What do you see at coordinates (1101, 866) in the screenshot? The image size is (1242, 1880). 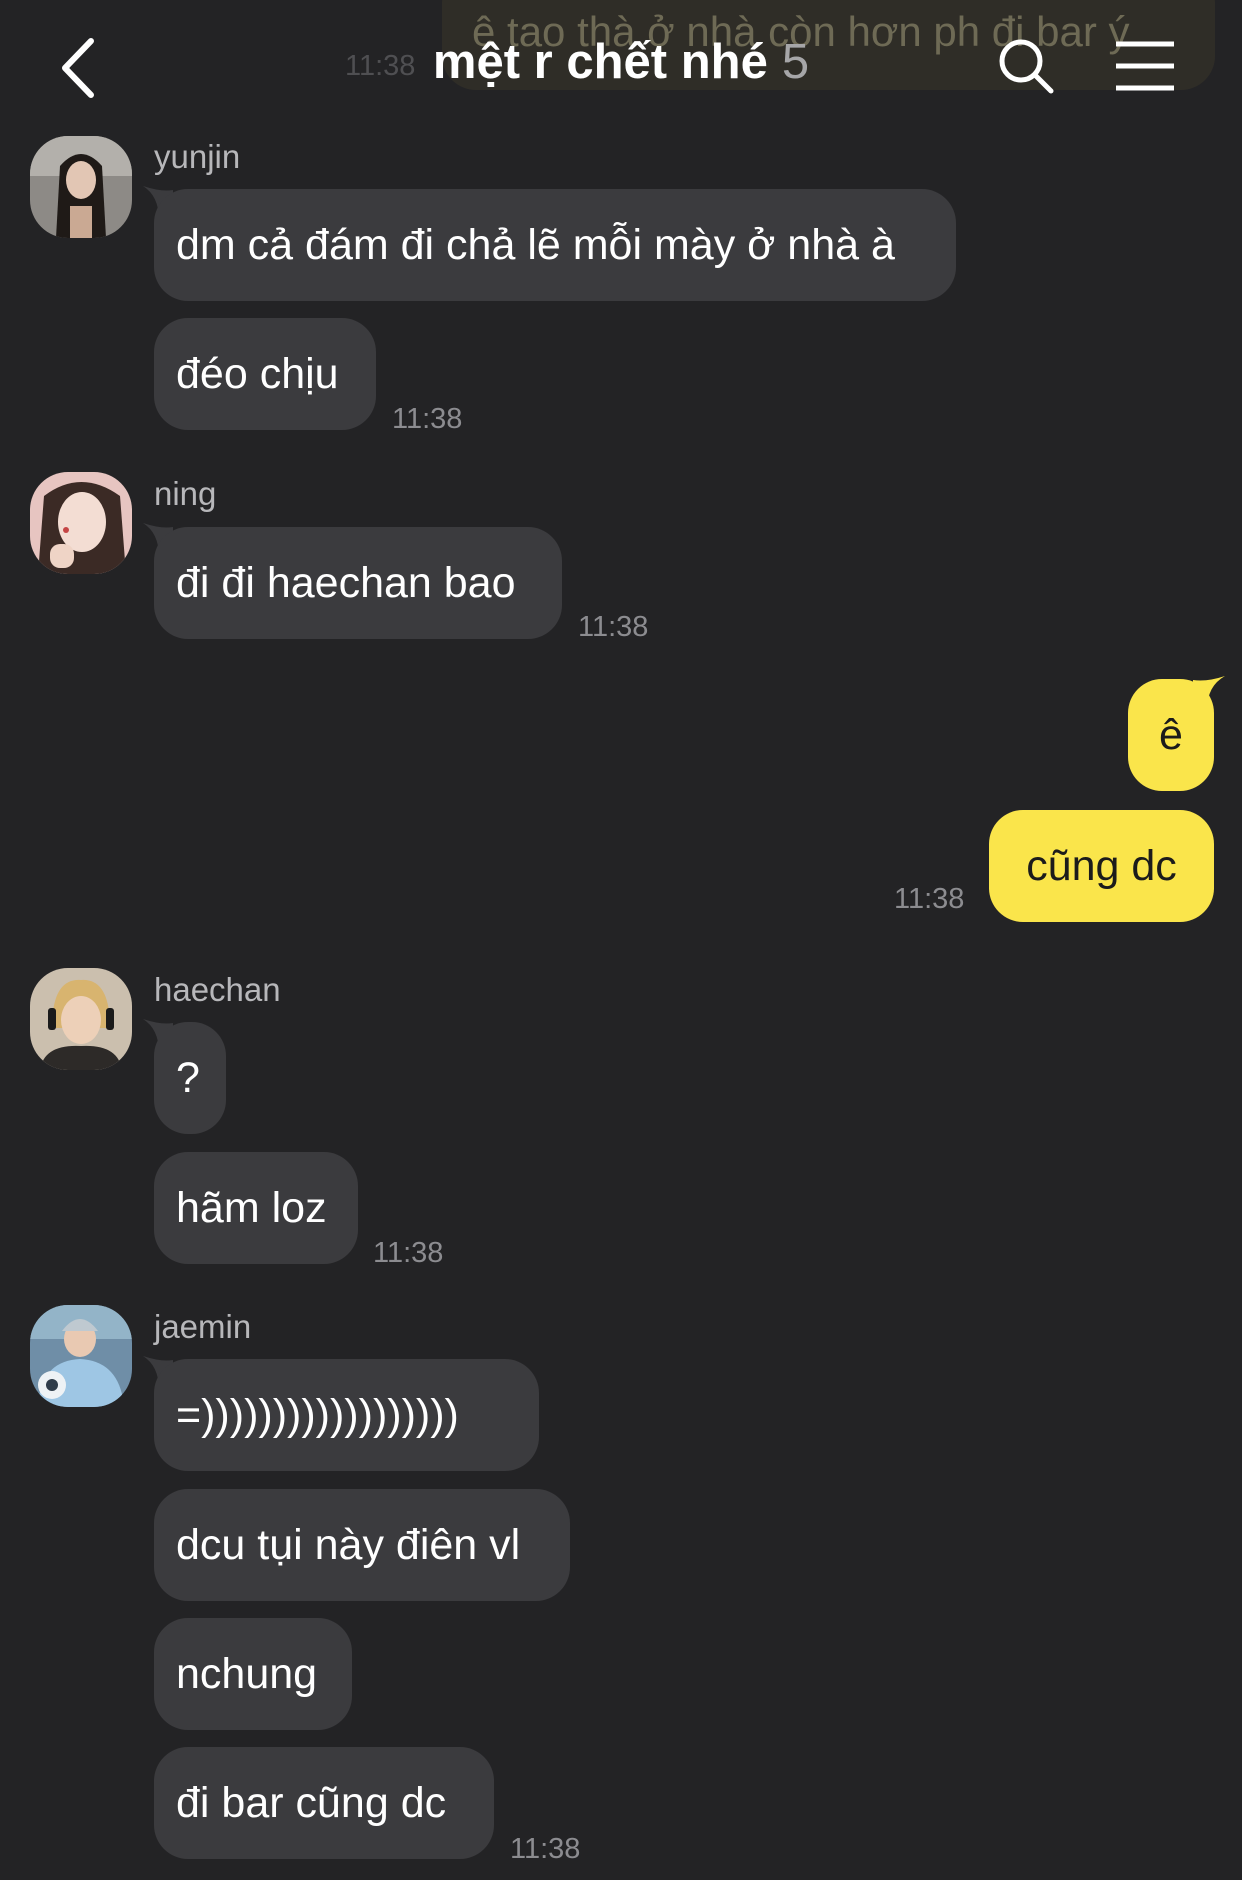 I see `message-bubble-outgoing: cũng dc` at bounding box center [1101, 866].